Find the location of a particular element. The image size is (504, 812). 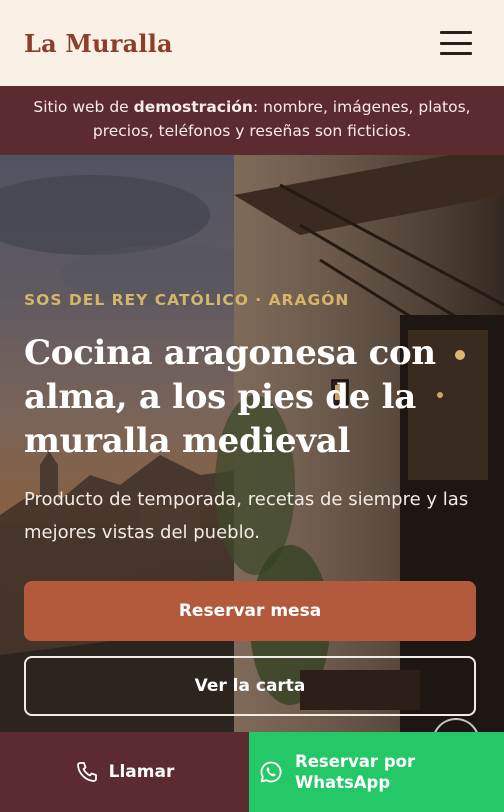

view-menu-button: Ver la carta is located at coordinates (250, 686).